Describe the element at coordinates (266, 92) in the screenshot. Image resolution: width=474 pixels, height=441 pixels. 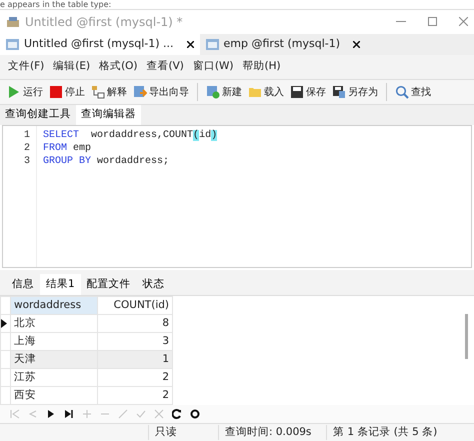
I see `load-button: 载入` at that location.